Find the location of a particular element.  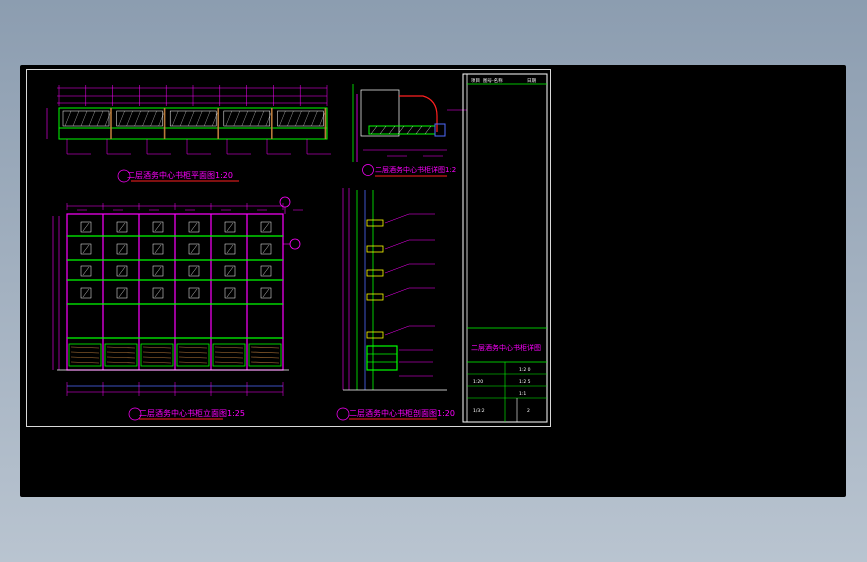

title-row-0-right: 1:2 0 is located at coordinates (525, 370).